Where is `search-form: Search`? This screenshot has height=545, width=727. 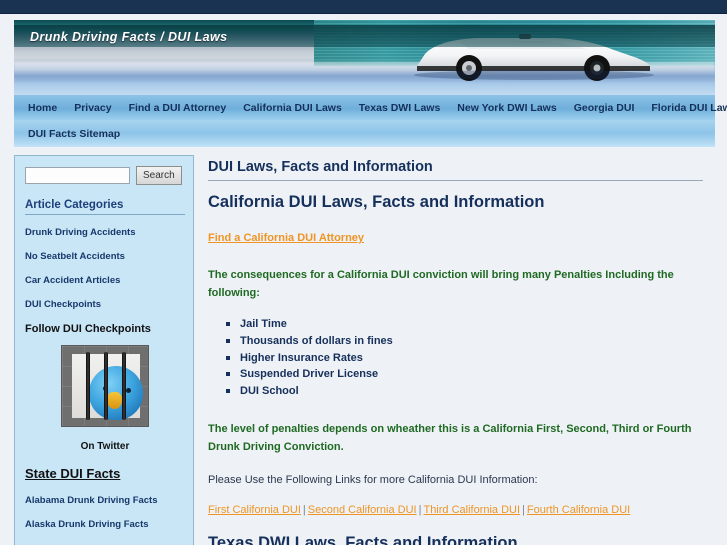 search-form: Search is located at coordinates (105, 175).